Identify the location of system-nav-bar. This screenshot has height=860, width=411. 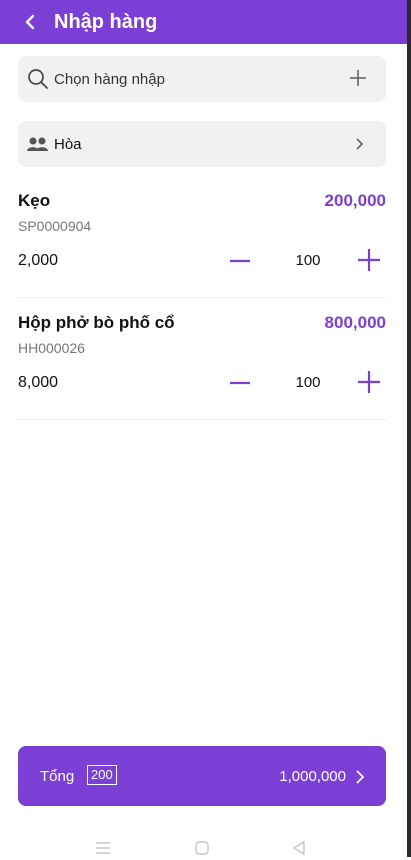
(203, 847).